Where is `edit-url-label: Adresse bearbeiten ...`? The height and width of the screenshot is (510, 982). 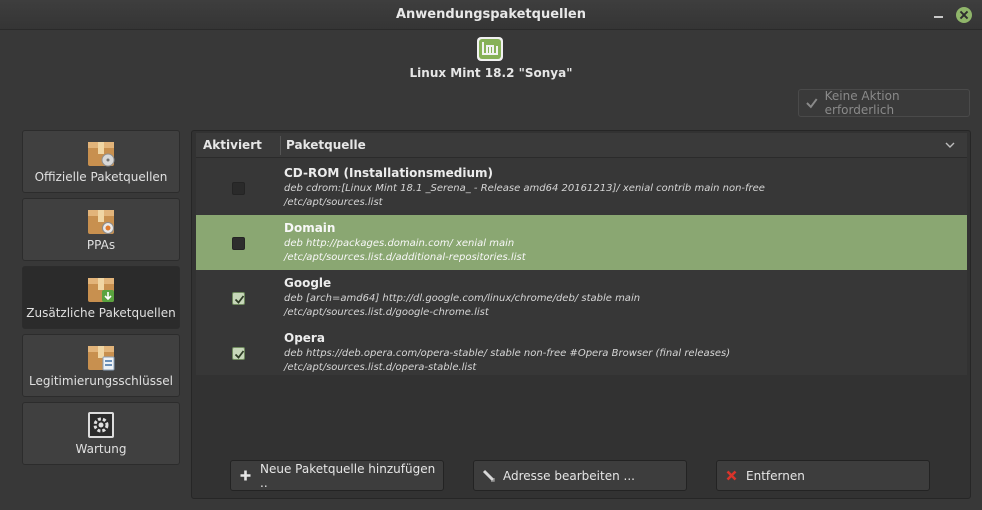 edit-url-label: Adresse bearbeiten ... is located at coordinates (569, 475).